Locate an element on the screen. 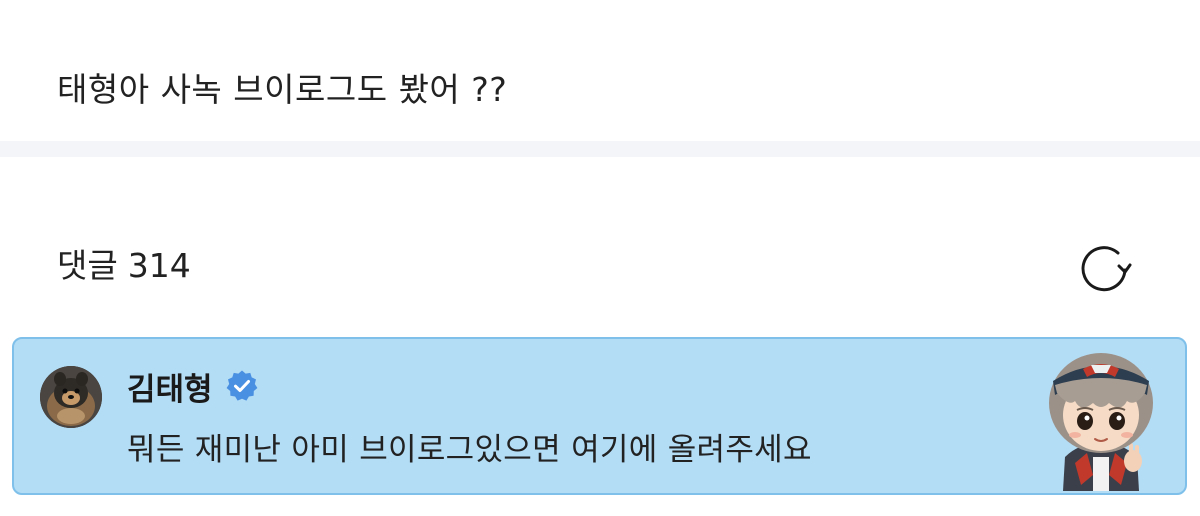 The image size is (1200, 516). avatar-dog-image is located at coordinates (71, 397).